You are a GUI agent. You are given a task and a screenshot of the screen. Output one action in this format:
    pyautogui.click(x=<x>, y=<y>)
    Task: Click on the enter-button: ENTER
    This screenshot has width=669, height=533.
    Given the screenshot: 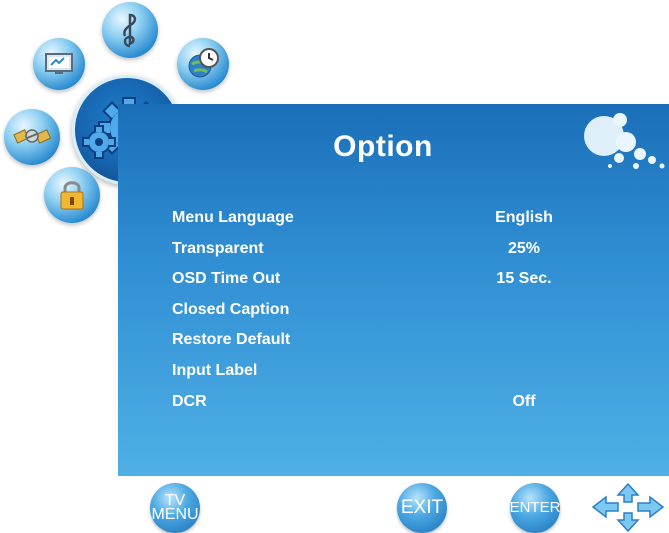 What is the action you would take?
    pyautogui.click(x=535, y=508)
    